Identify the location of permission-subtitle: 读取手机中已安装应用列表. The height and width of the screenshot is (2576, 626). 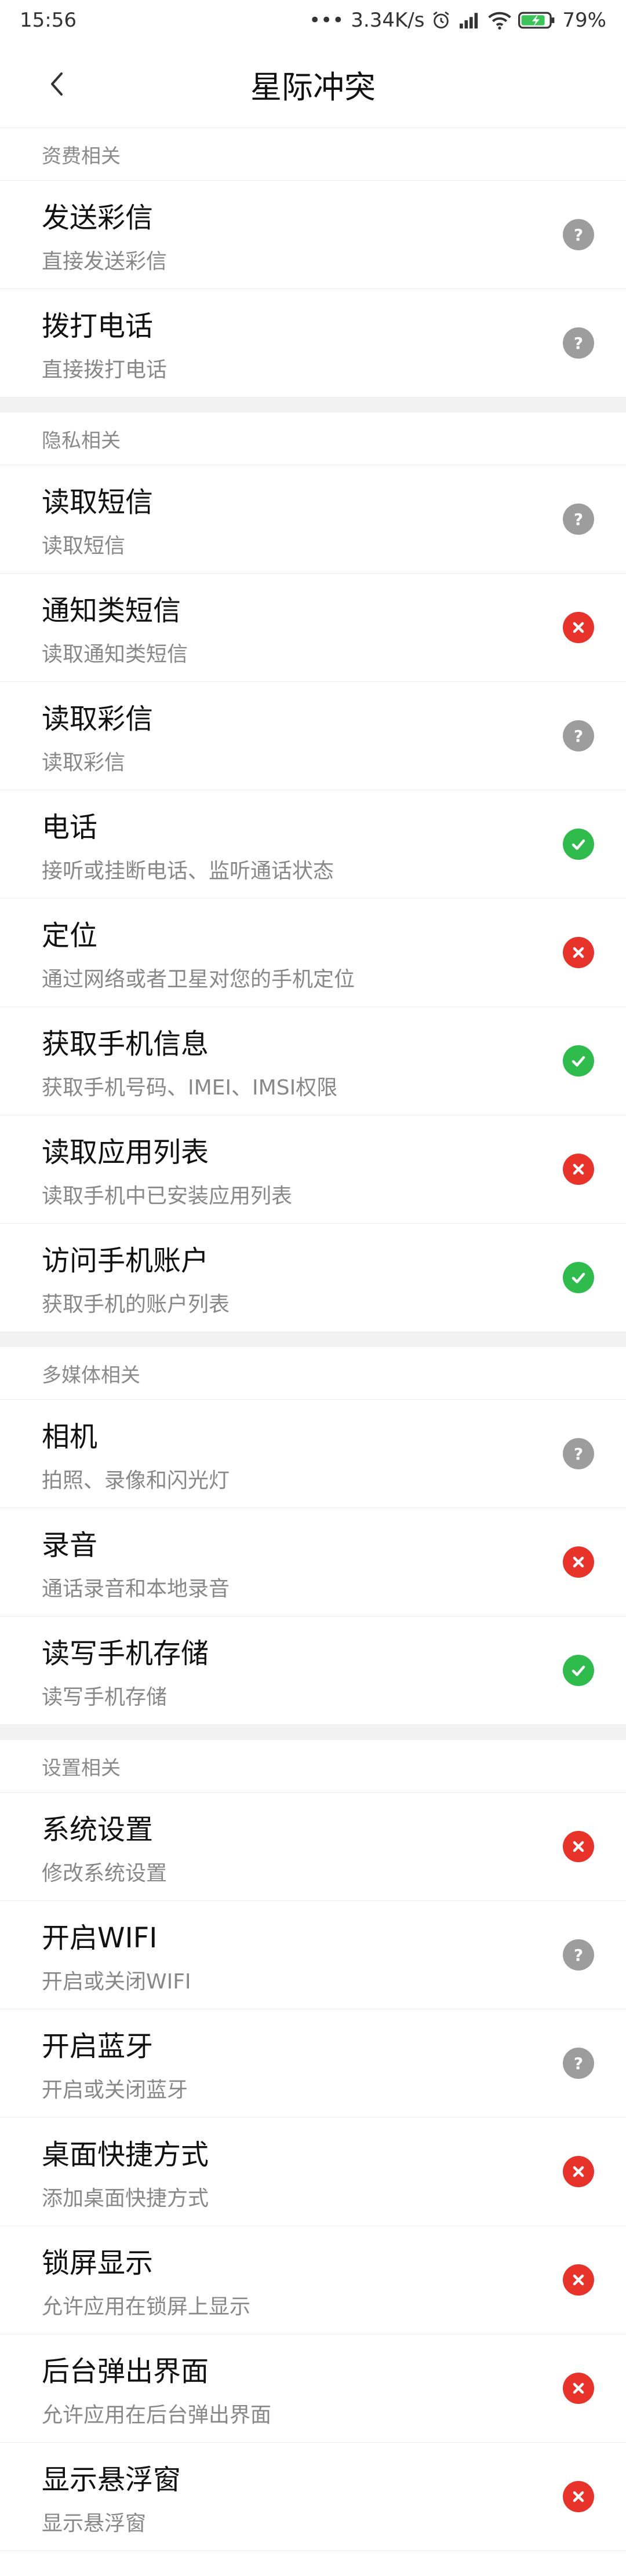
(167, 1196).